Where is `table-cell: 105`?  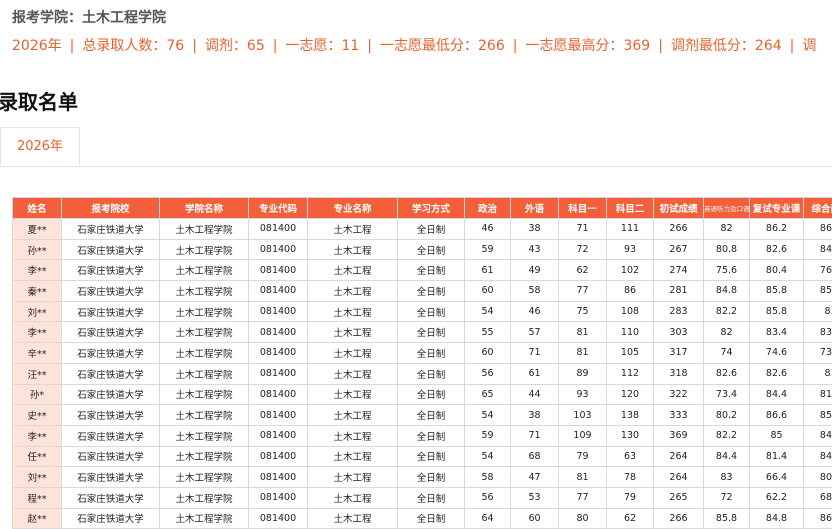
table-cell: 105 is located at coordinates (630, 353).